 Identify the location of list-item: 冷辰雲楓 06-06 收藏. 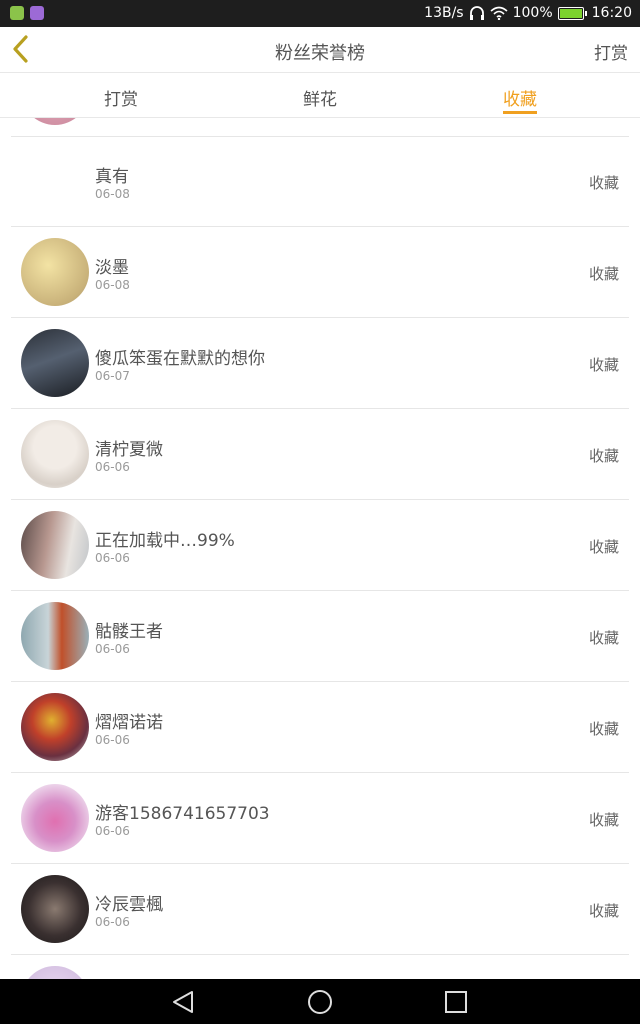
(320, 909).